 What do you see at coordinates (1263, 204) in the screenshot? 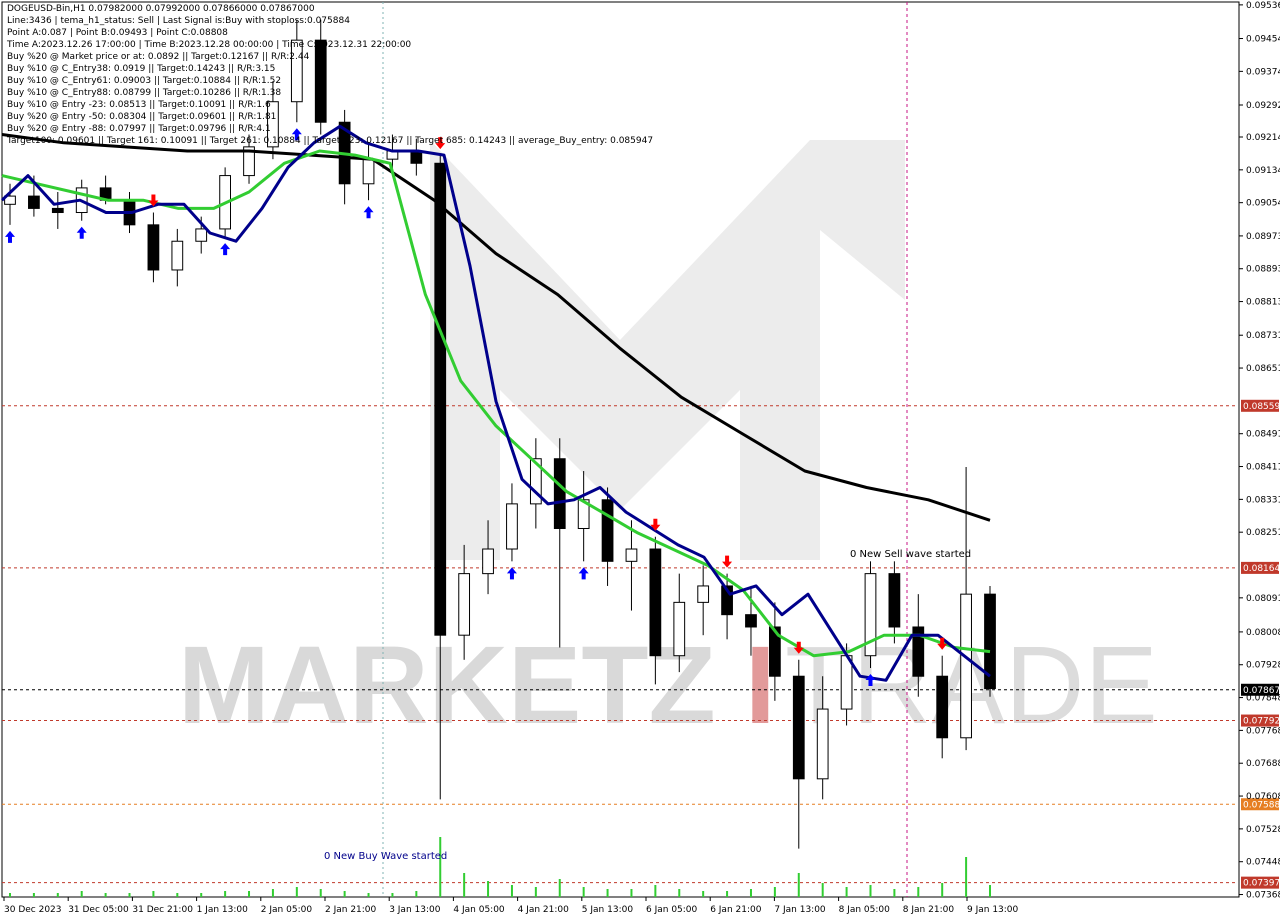
I see `y-tick-label: 0.09054` at bounding box center [1263, 204].